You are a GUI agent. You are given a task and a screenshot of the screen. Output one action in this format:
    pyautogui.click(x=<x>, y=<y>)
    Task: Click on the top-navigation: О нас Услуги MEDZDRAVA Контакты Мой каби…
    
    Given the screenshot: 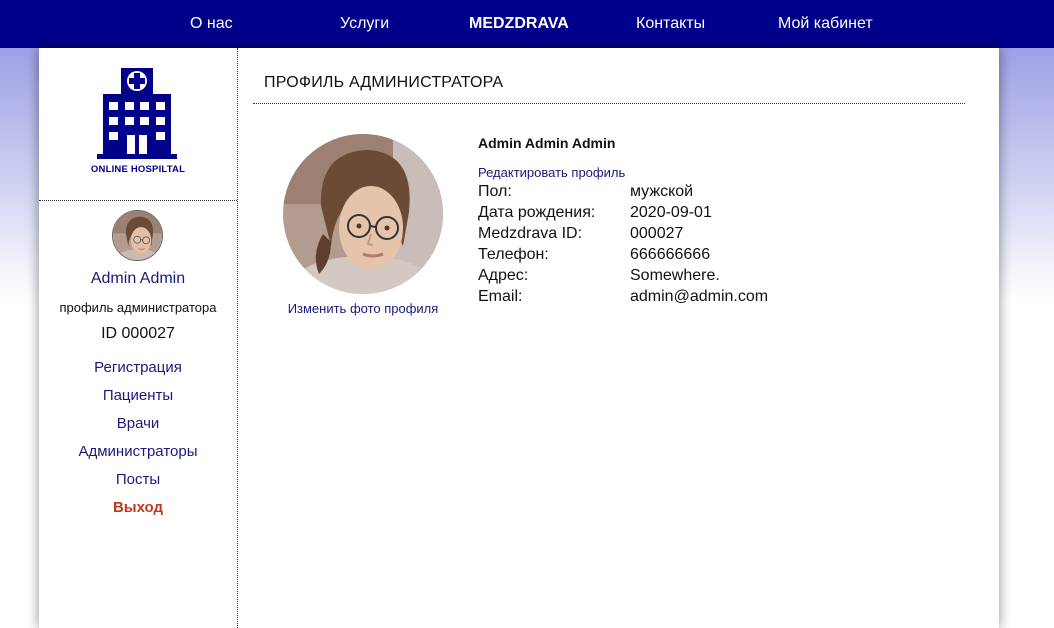 What is the action you would take?
    pyautogui.click(x=527, y=24)
    